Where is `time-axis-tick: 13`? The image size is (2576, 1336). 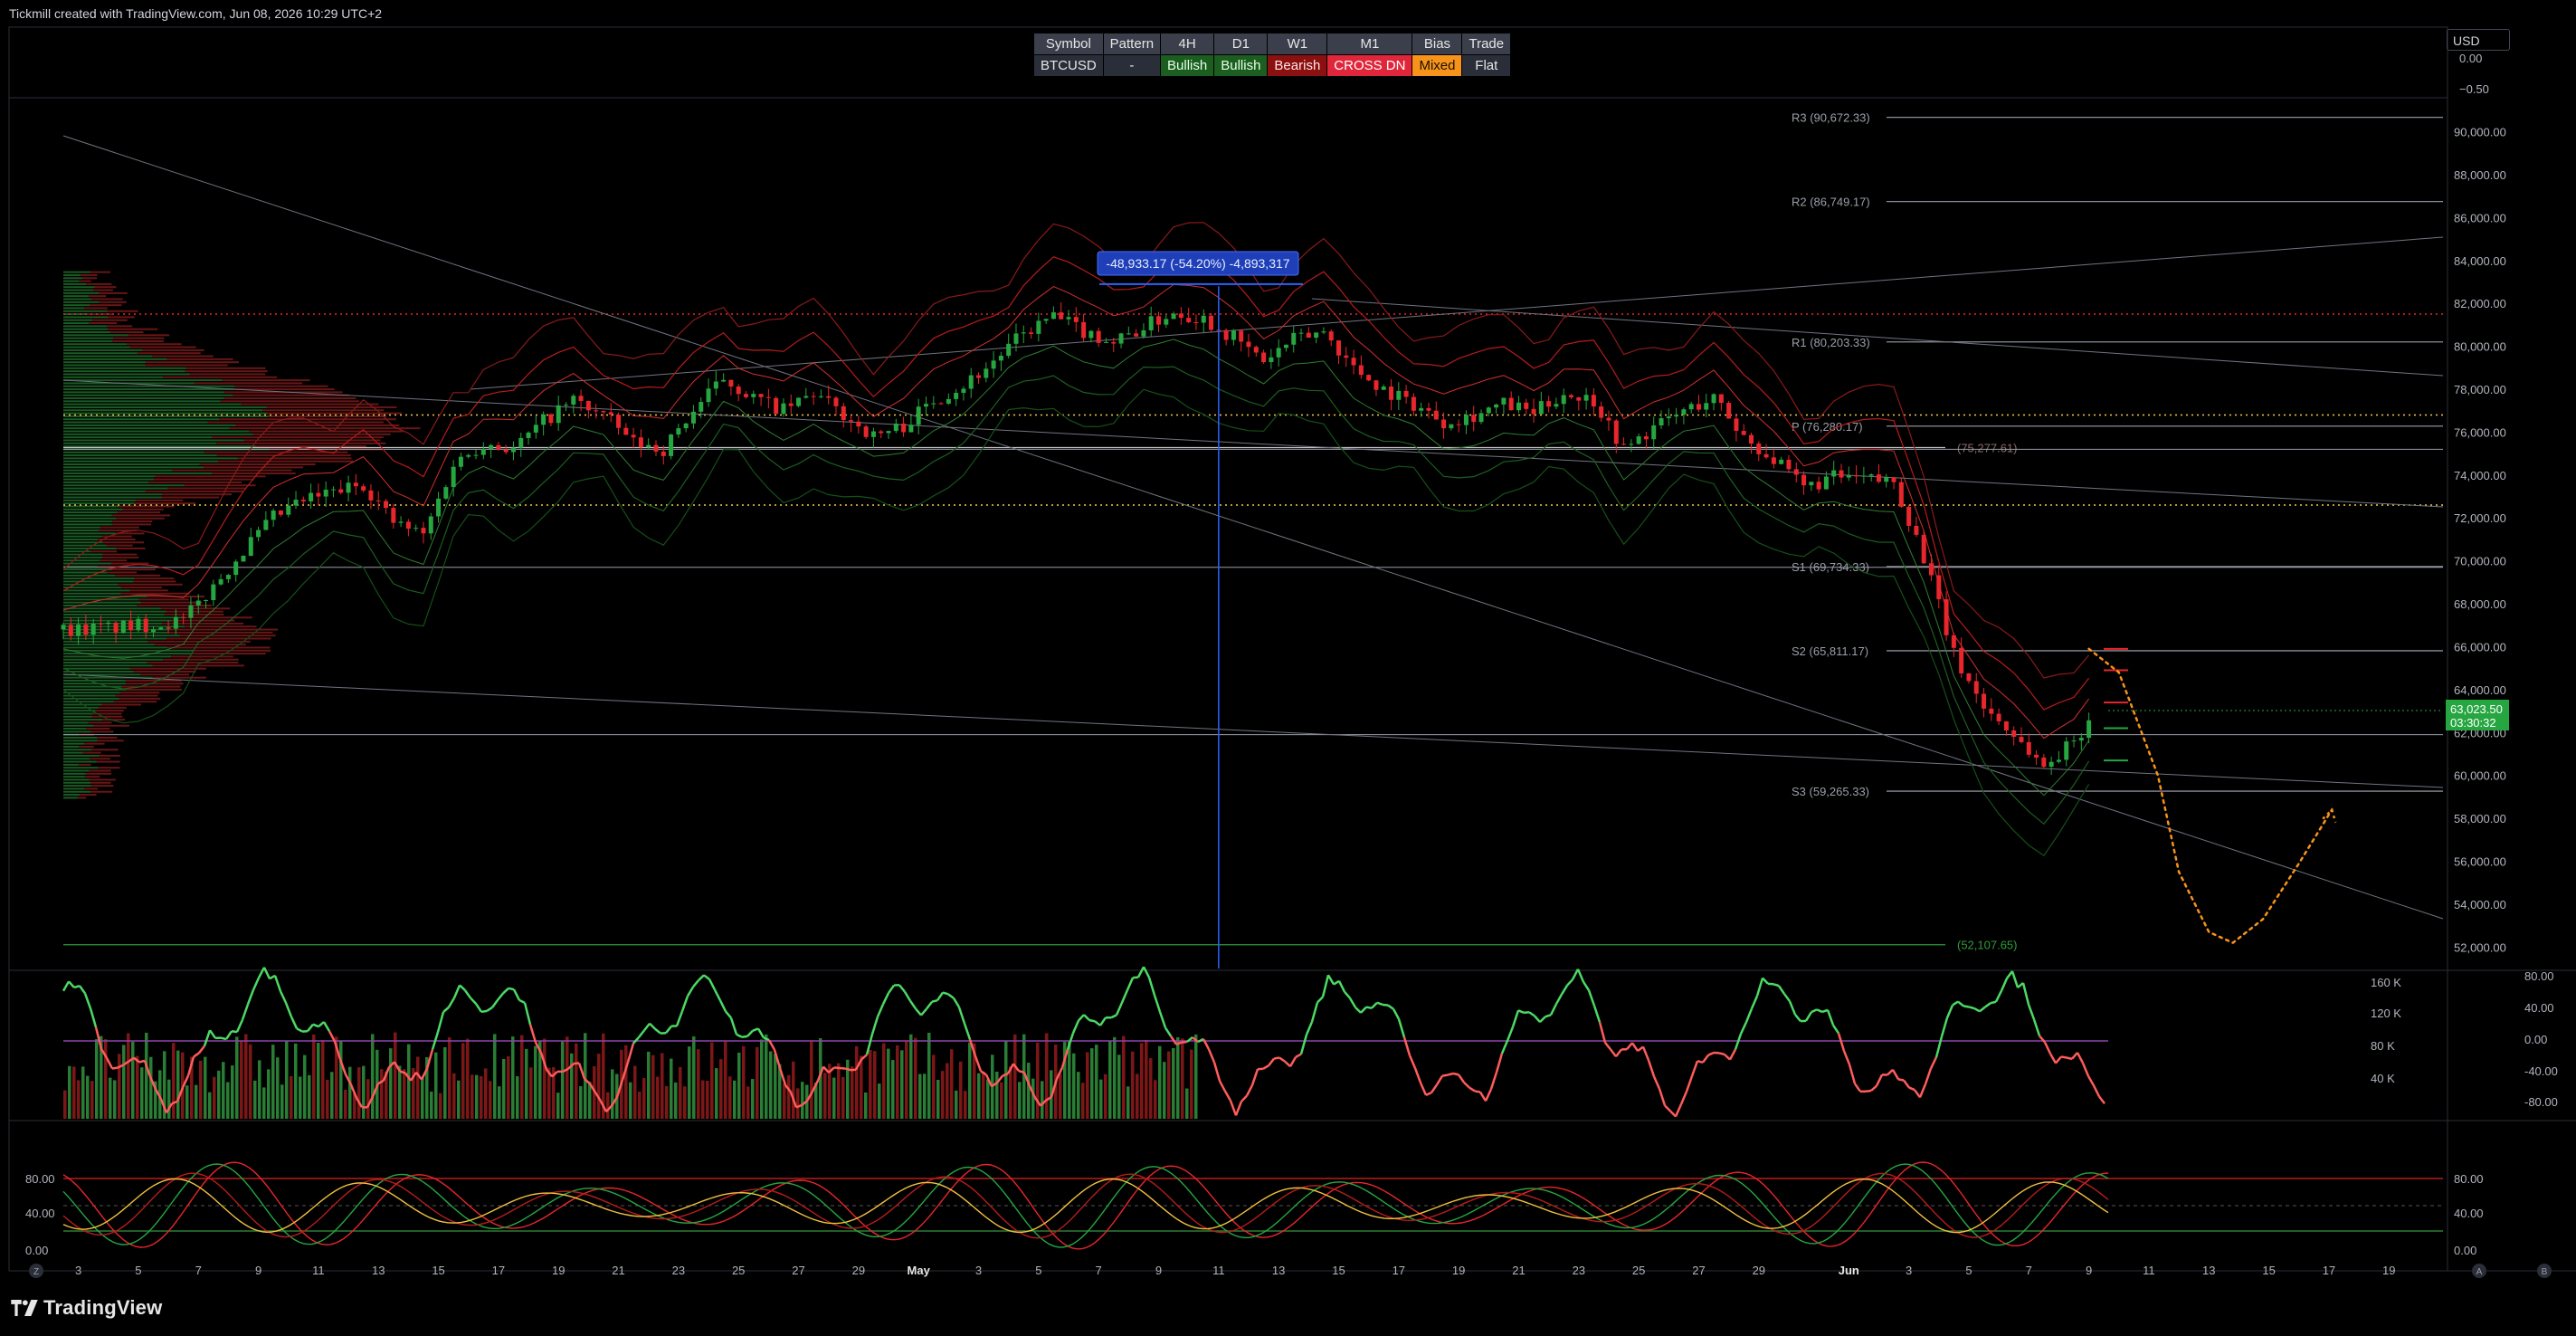
time-axis-tick: 13 is located at coordinates (2209, 1270).